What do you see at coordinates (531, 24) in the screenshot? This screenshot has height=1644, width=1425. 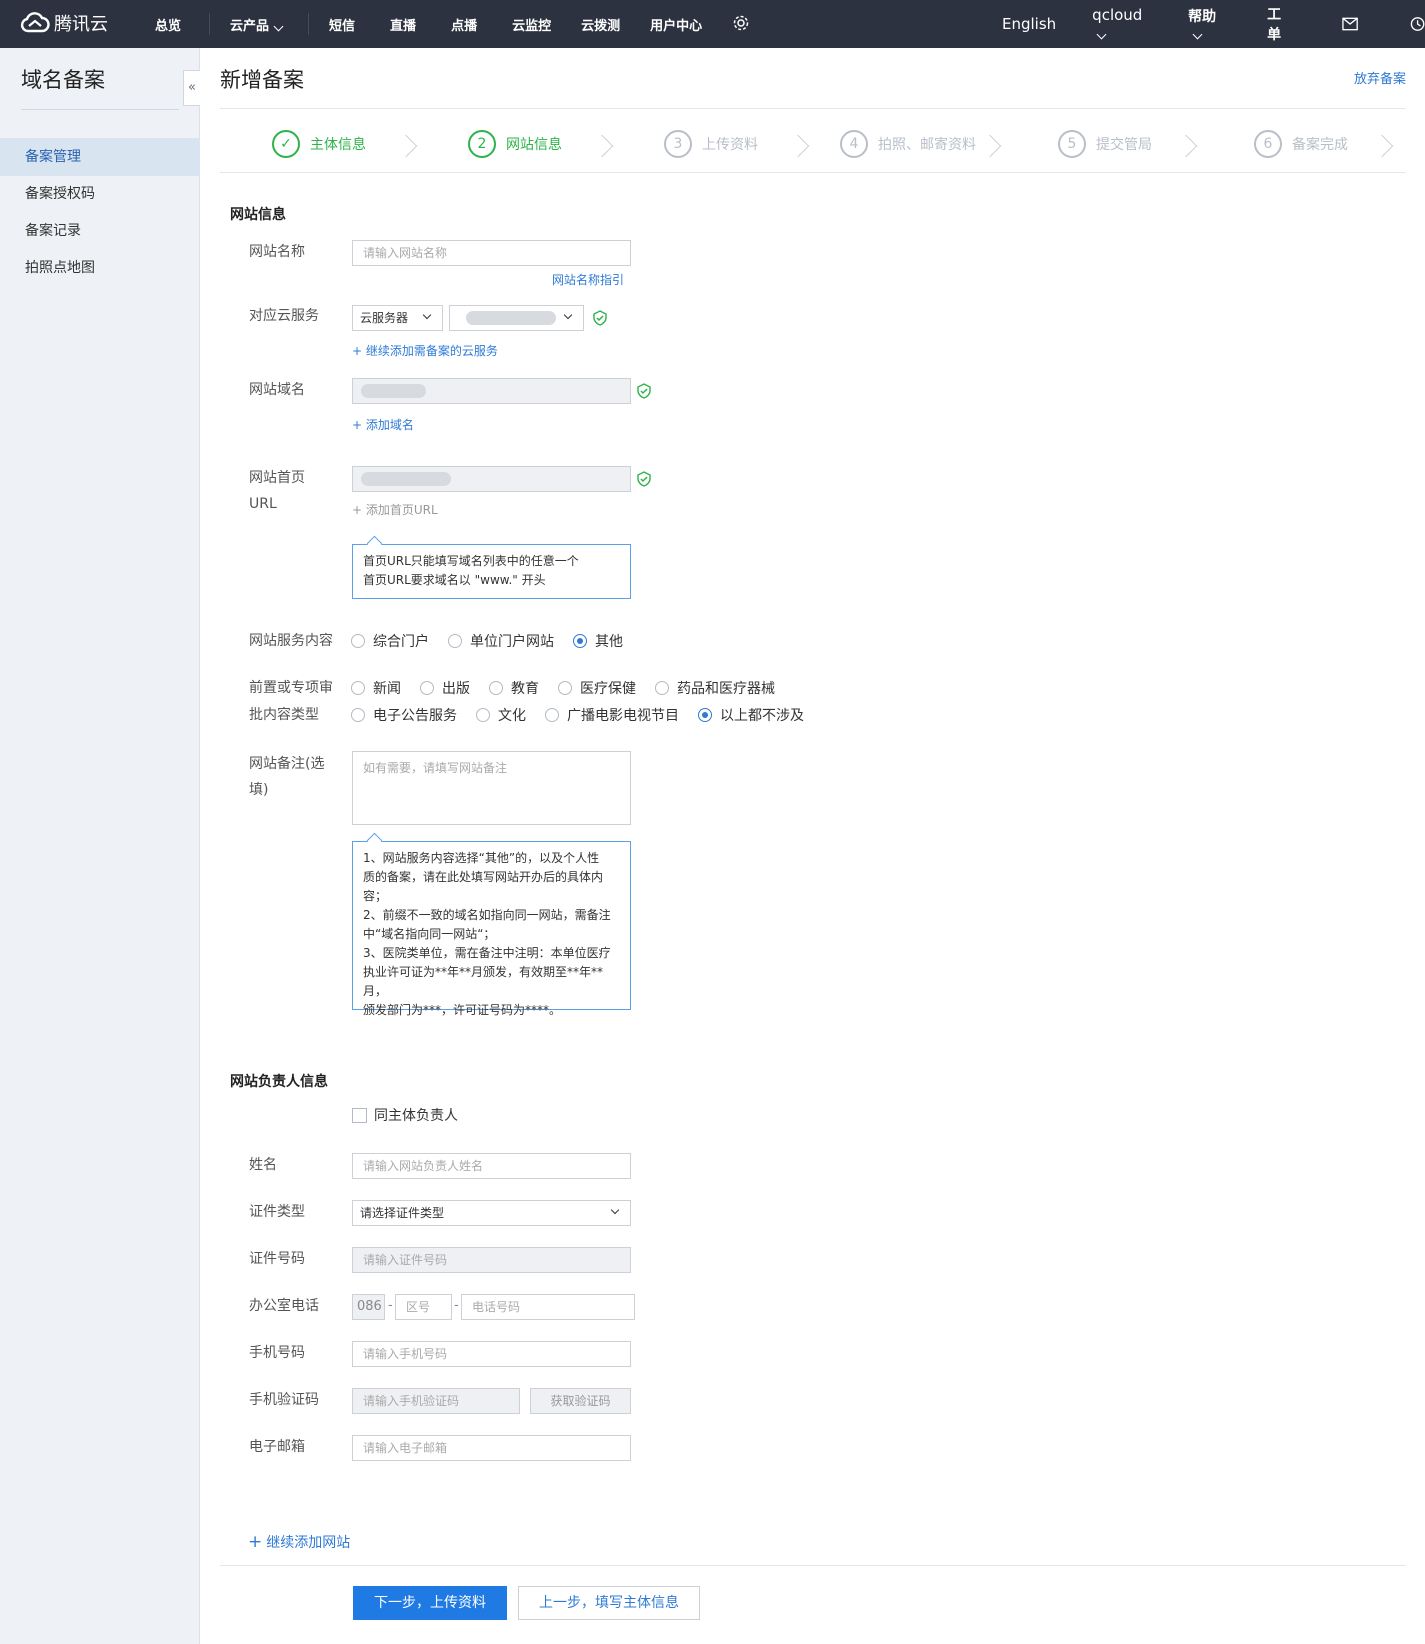 I see `nav-monitor: 云监控` at bounding box center [531, 24].